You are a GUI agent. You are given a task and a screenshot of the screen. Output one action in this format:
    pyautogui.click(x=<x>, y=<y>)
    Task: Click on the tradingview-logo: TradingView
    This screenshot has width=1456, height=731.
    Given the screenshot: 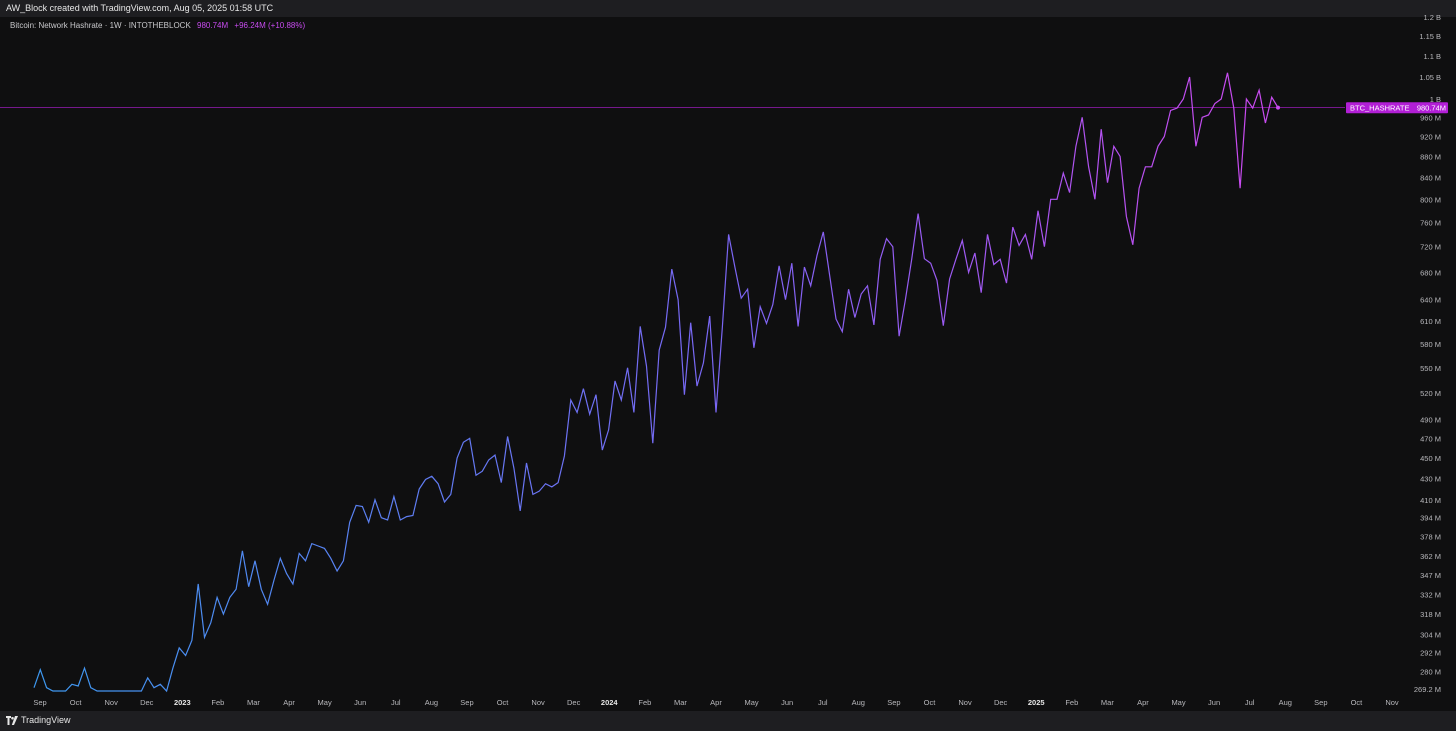 What is the action you would take?
    pyautogui.click(x=38, y=720)
    